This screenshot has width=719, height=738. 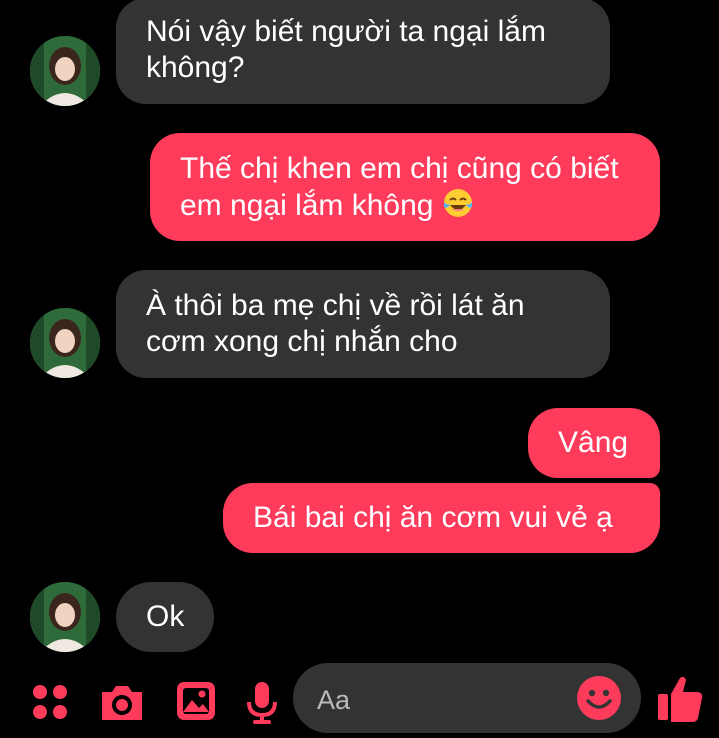 I want to click on message-bubble-outgoing: Vâng, so click(x=594, y=443).